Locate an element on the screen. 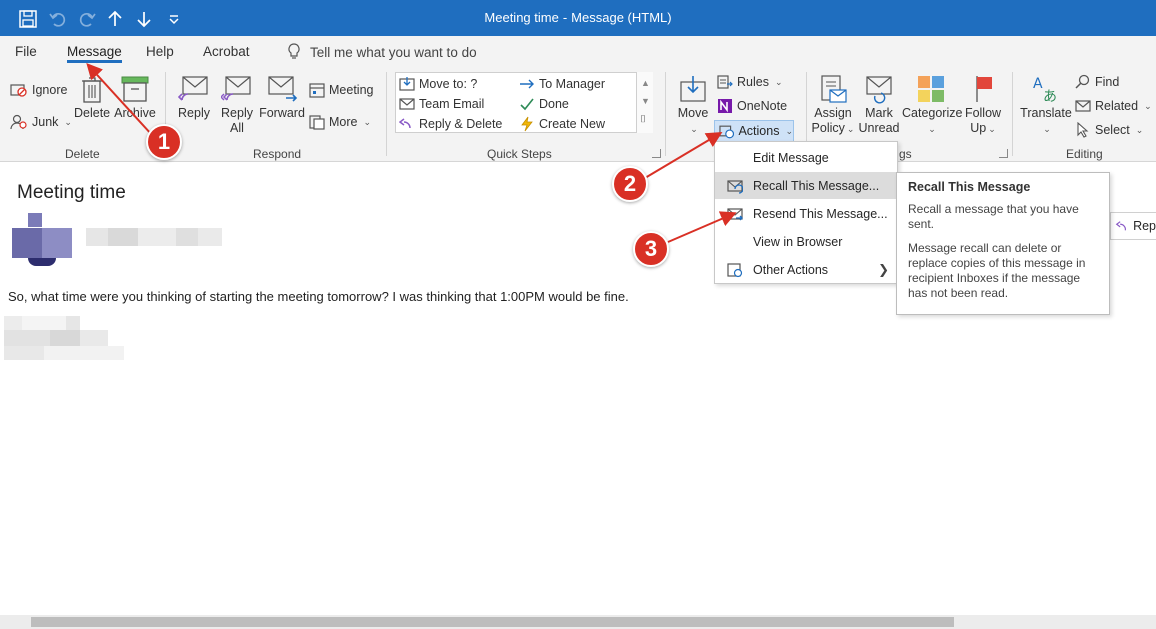 This screenshot has height=629, width=1156. tags-launcher-icon is located at coordinates (1003, 153).